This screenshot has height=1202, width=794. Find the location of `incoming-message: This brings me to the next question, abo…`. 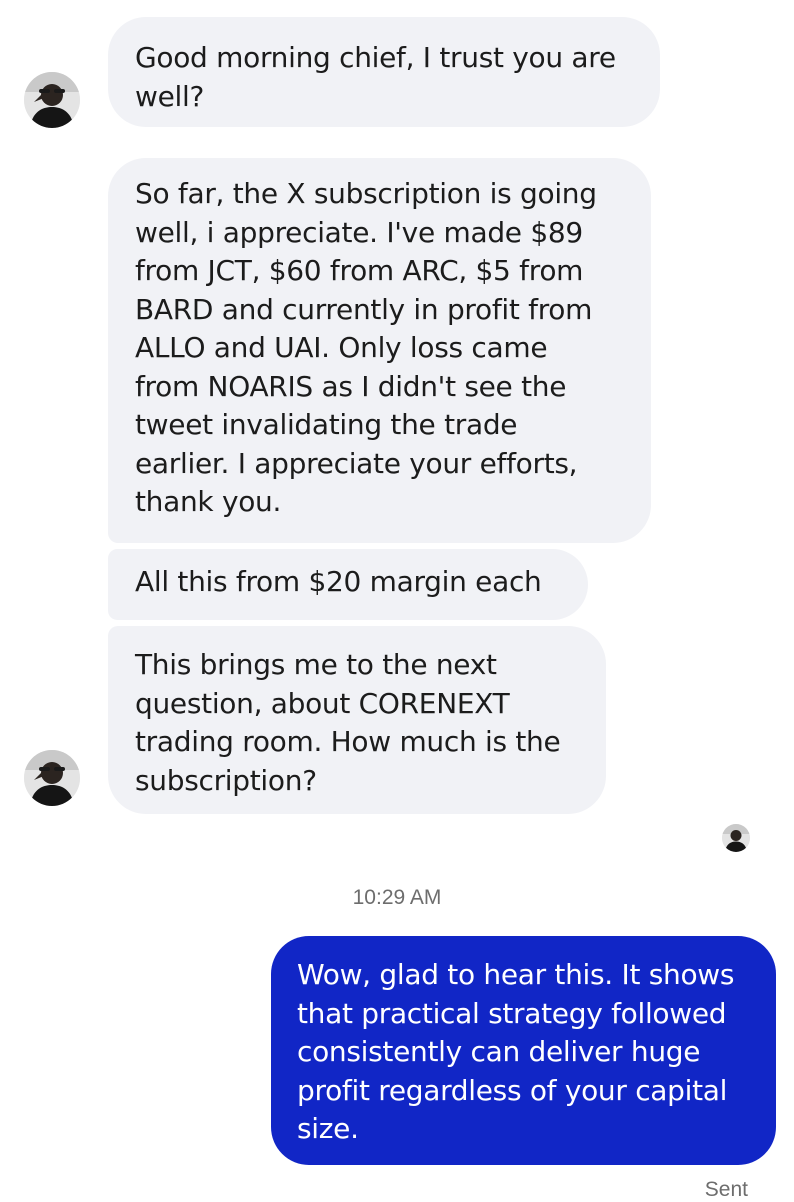

incoming-message: This brings me to the next question, abo… is located at coordinates (357, 720).